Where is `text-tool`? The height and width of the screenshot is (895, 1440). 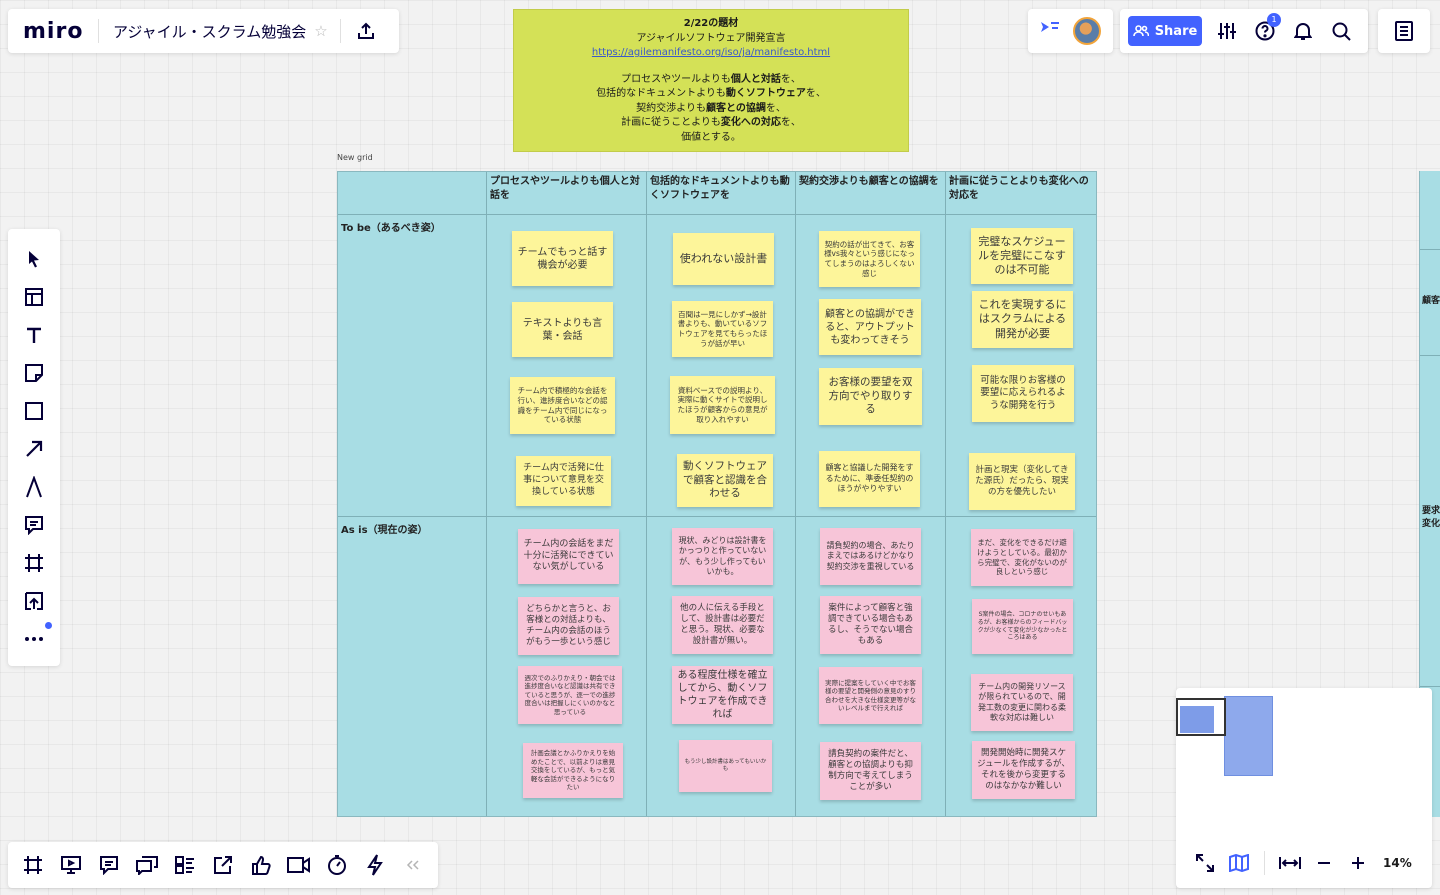 text-tool is located at coordinates (34, 335).